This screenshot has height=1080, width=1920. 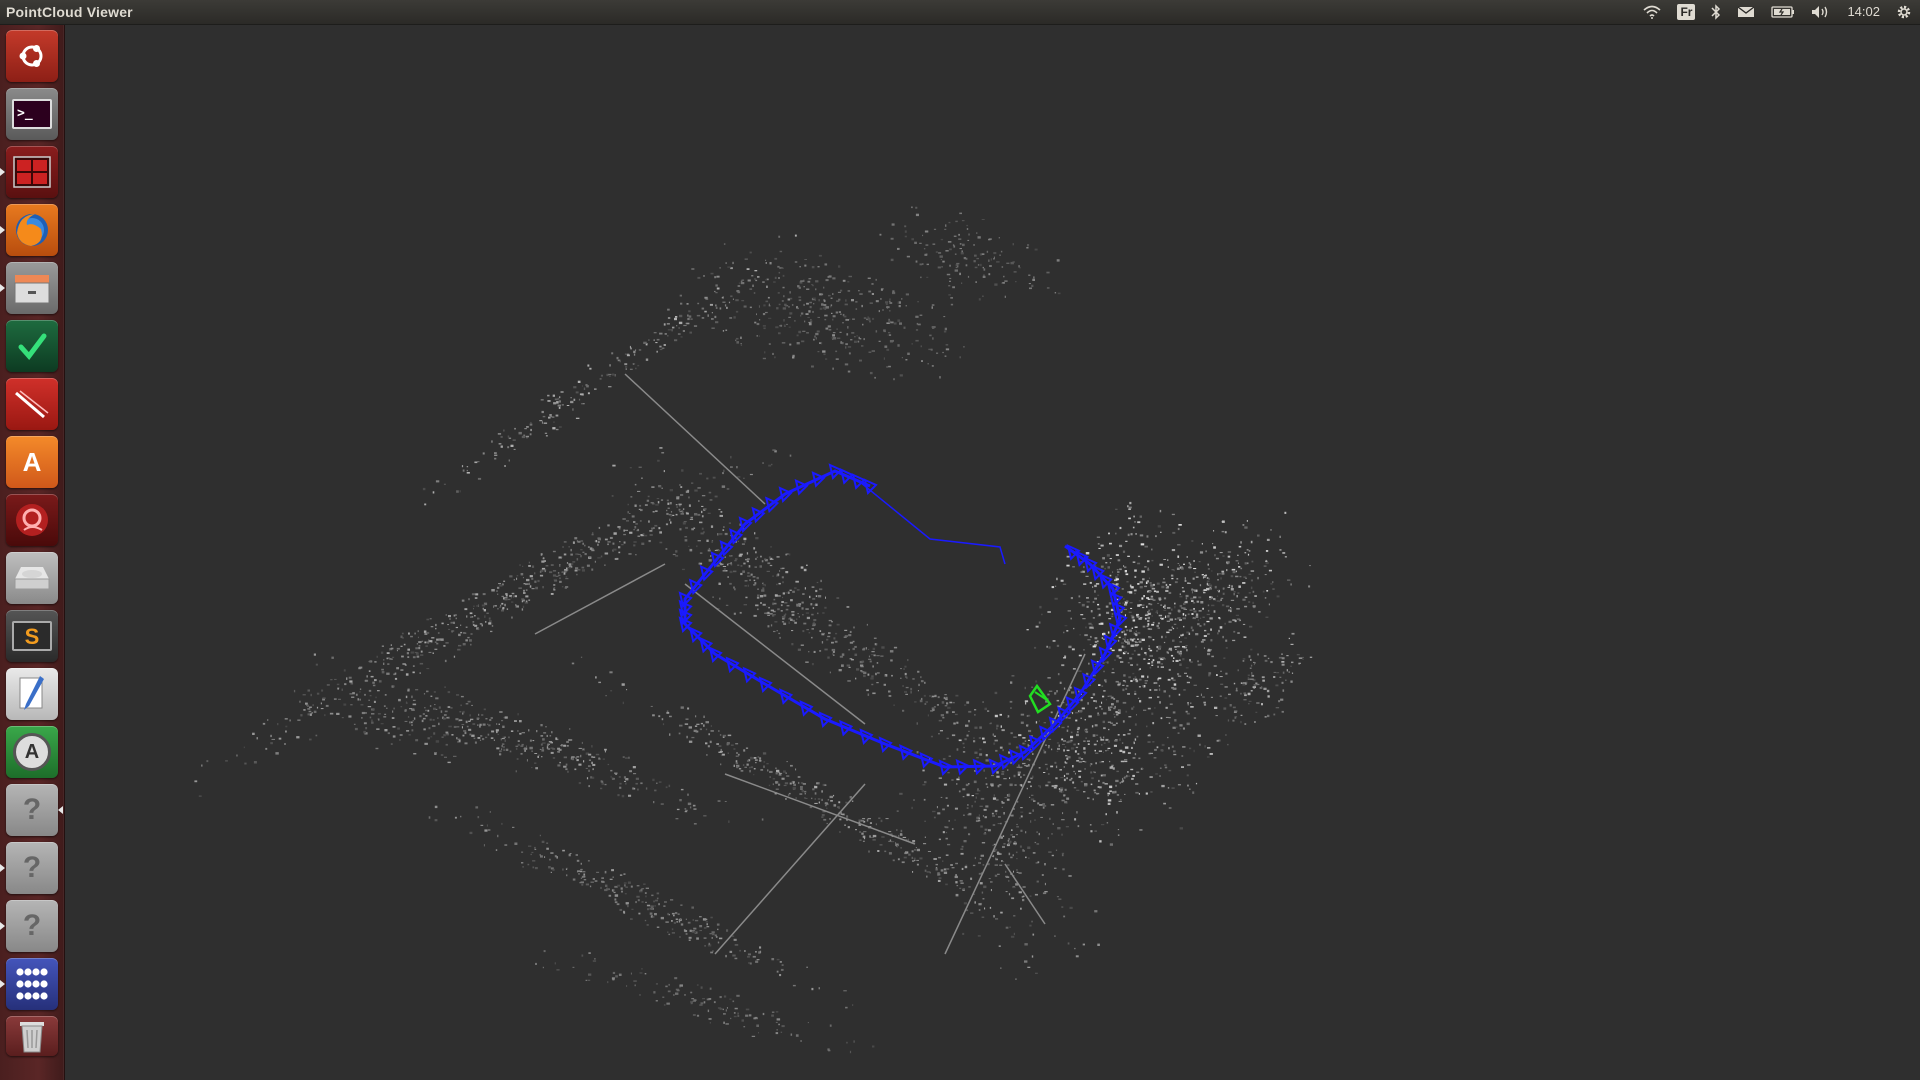 What do you see at coordinates (1821, 12) in the screenshot?
I see `volume-icon` at bounding box center [1821, 12].